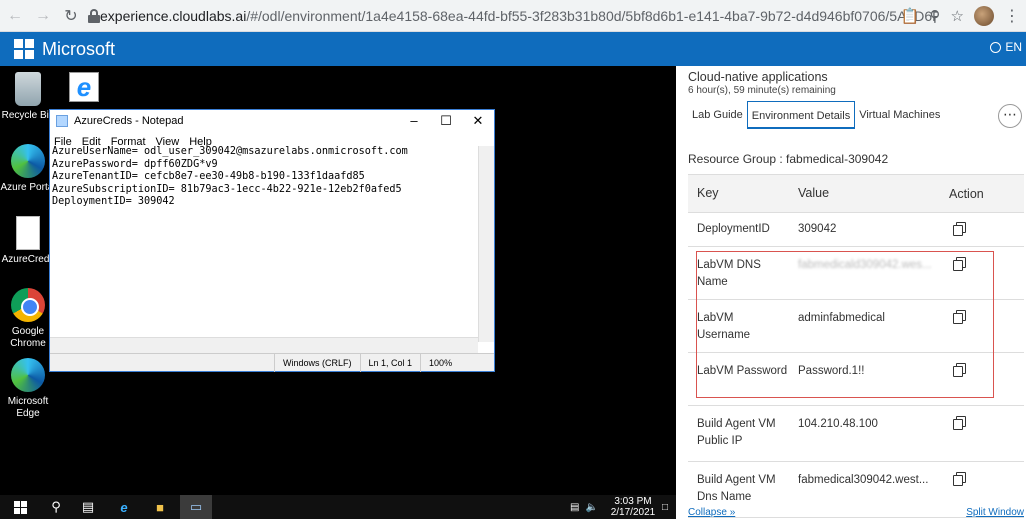 Image resolution: width=1026 pixels, height=519 pixels. Describe the element at coordinates (79, 48) in the screenshot. I see `brand-title: Microsoft` at that location.